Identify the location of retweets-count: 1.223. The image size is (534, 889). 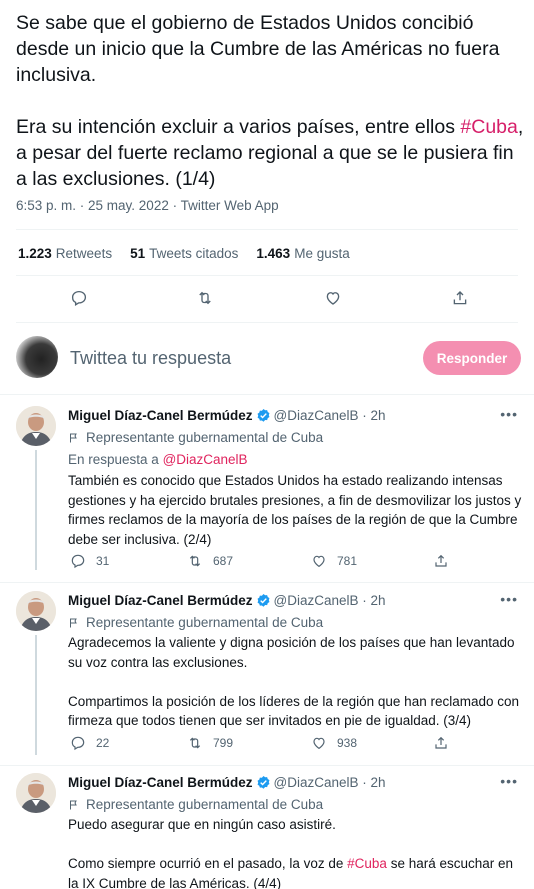
(35, 253).